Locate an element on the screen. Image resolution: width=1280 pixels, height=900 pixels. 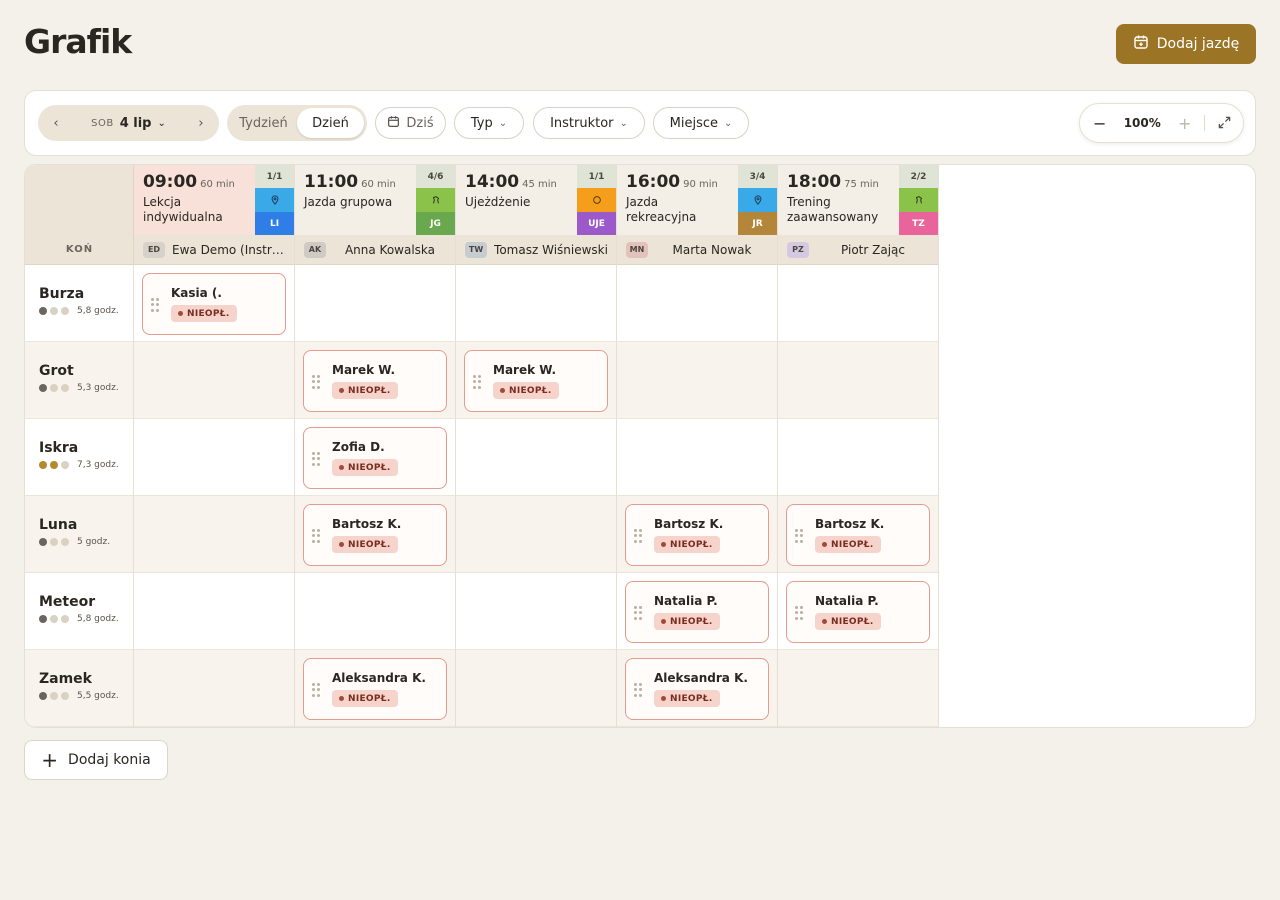
date-picker: SOB 4 lip ⌄ is located at coordinates (128, 123).